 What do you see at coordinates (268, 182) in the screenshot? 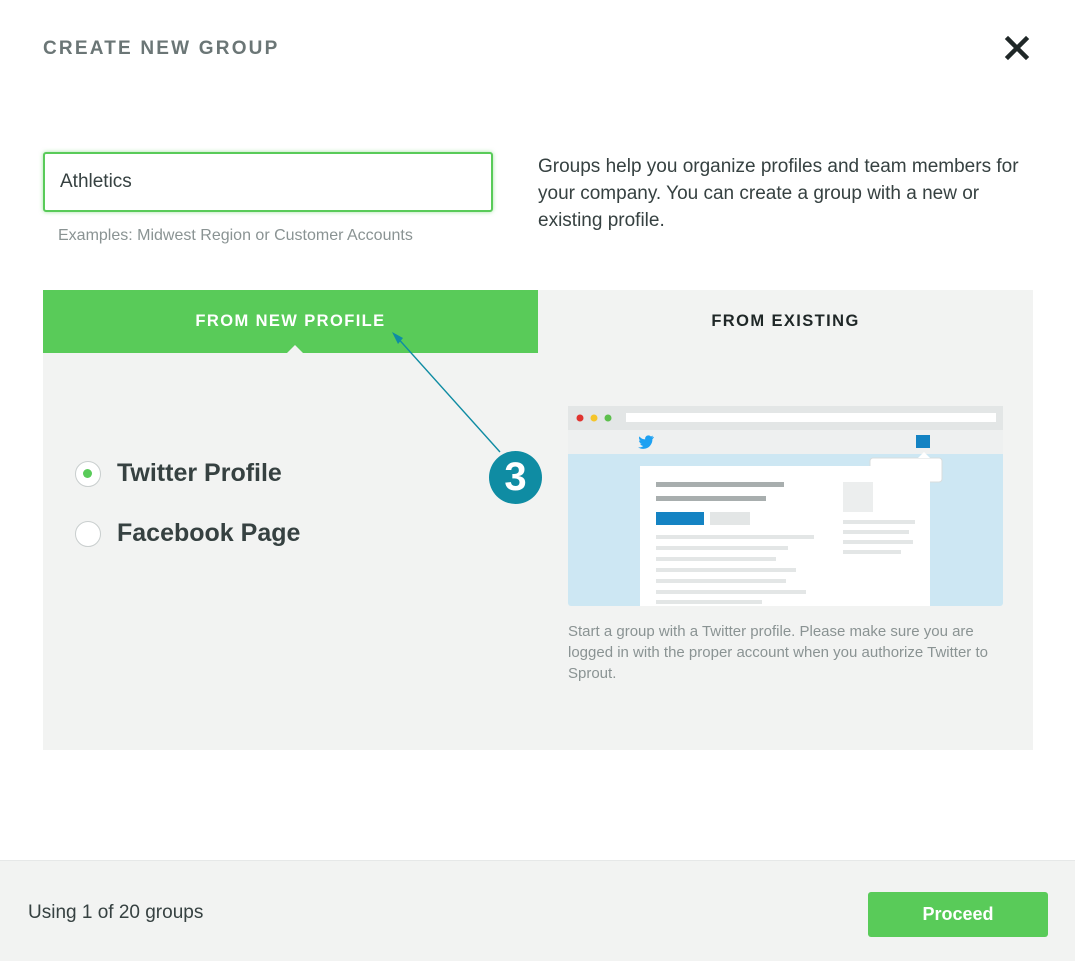
I see `group-name-input` at bounding box center [268, 182].